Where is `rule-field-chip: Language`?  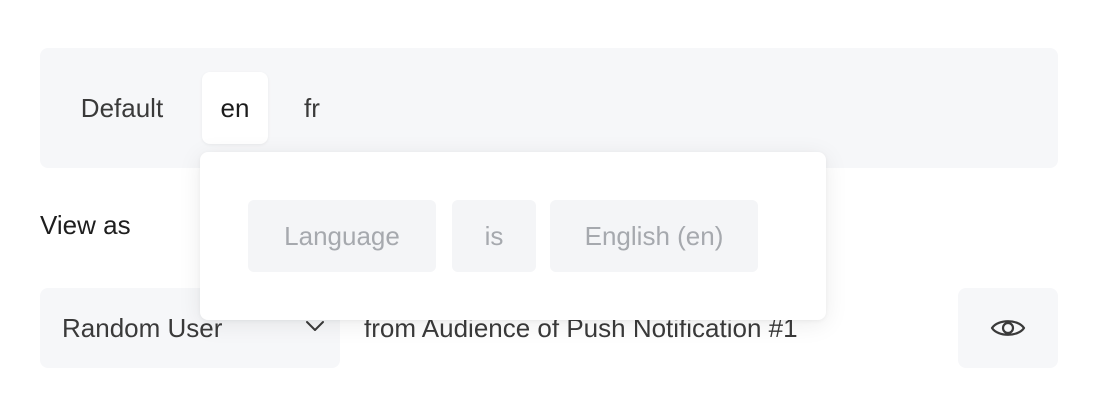
rule-field-chip: Language is located at coordinates (342, 236).